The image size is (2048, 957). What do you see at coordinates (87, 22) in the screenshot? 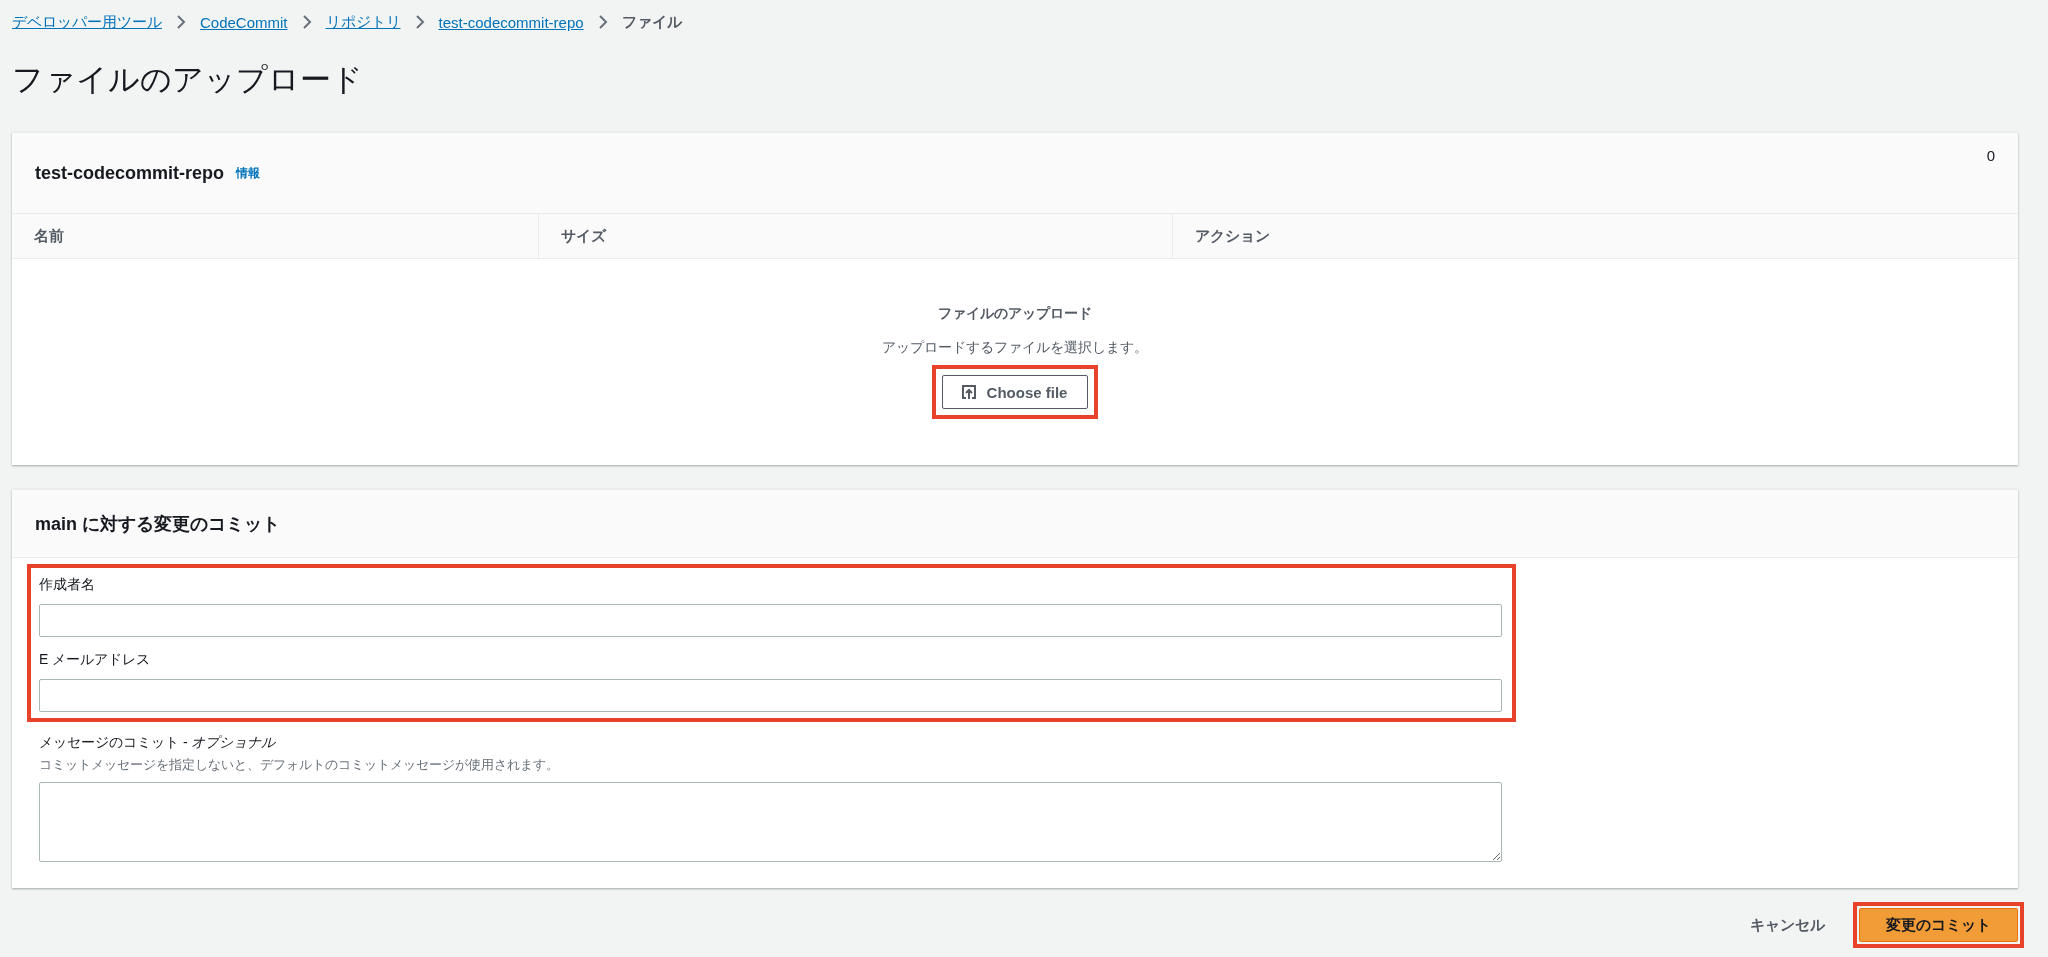
I see `breadcrumb-link: デベロッパー用ツール` at bounding box center [87, 22].